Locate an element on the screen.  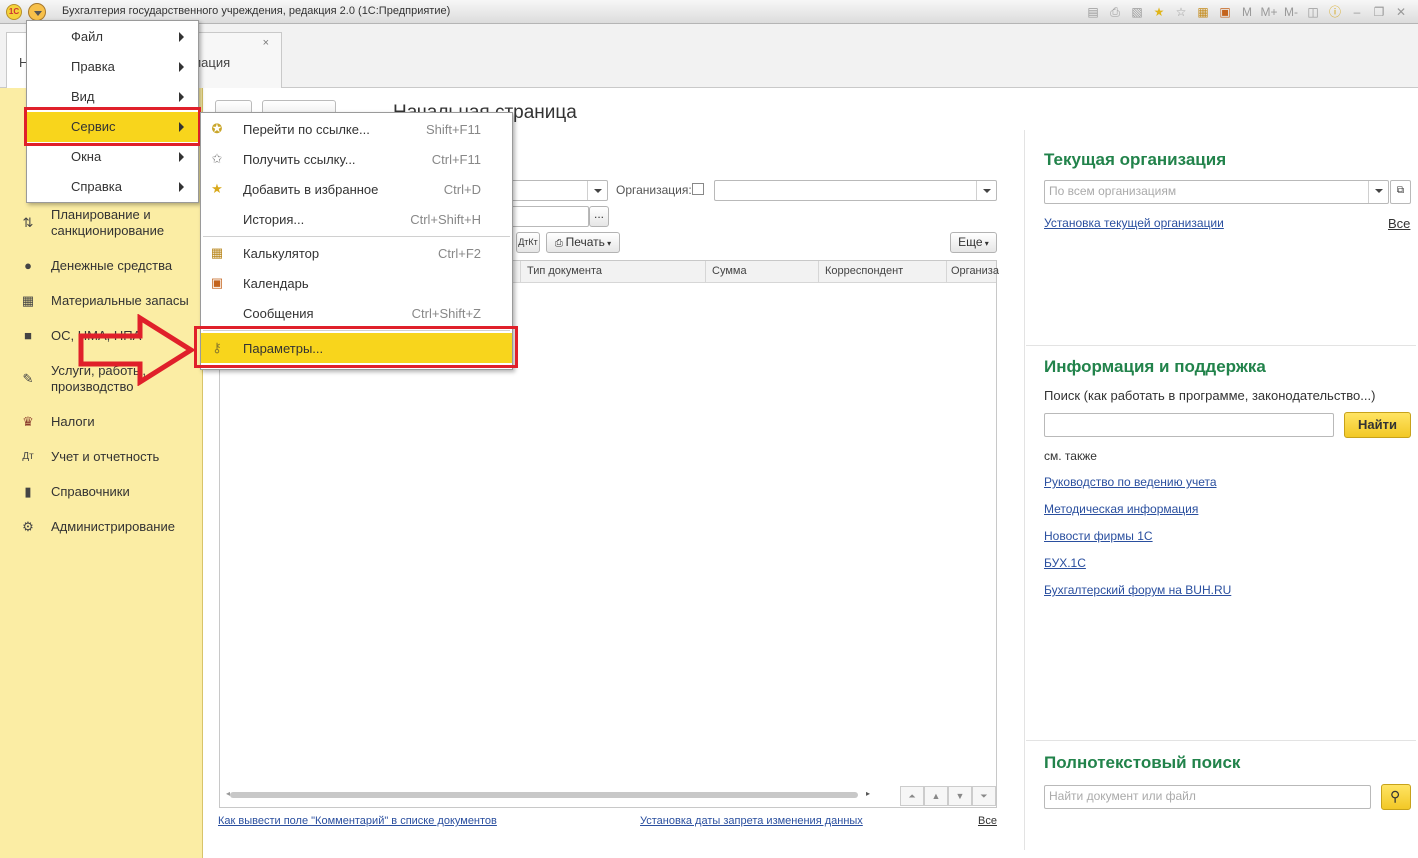
sidebar-item-directories: ▮ Справочники is located at coordinates (101, 493).